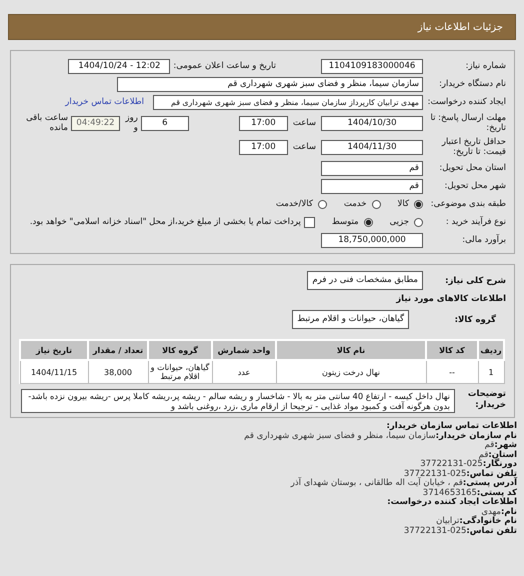 The height and width of the screenshot is (576, 524). I want to click on field-label: روز و, so click(131, 123).